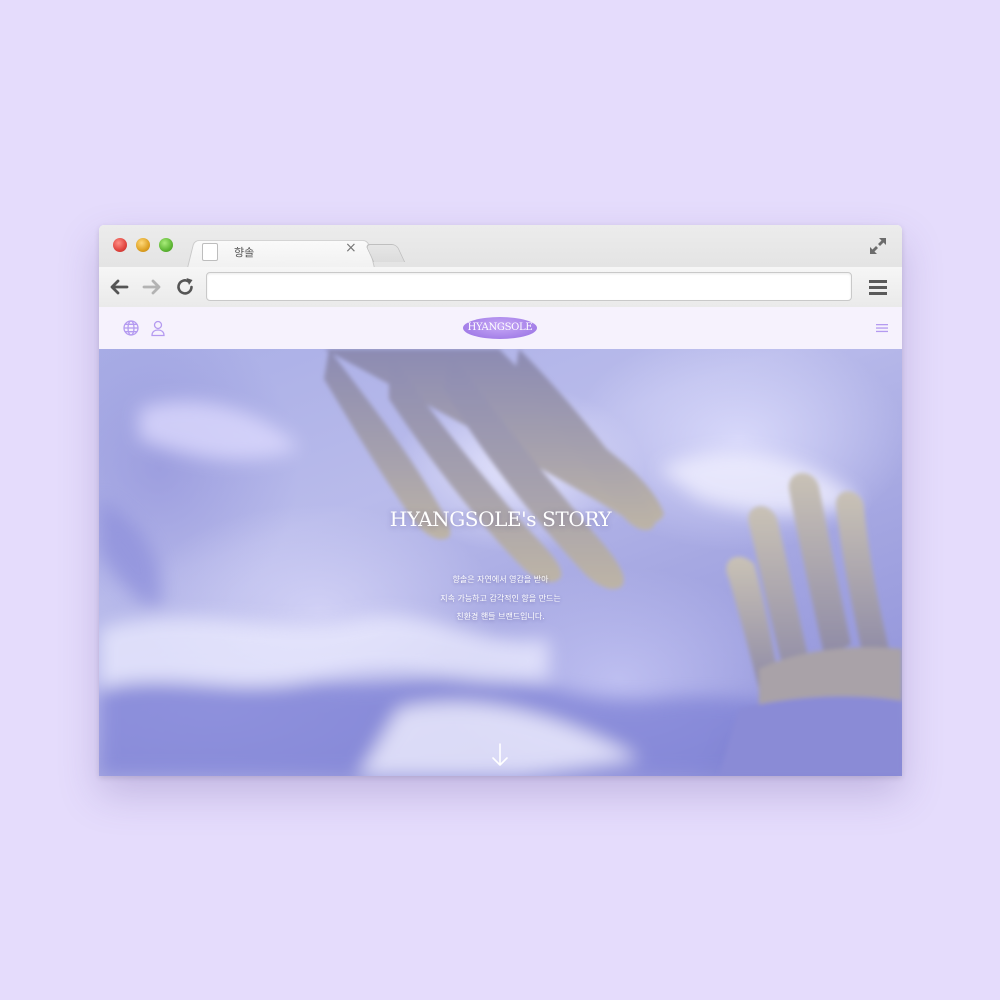 The image size is (1000, 1000). I want to click on user-icon, so click(158, 328).